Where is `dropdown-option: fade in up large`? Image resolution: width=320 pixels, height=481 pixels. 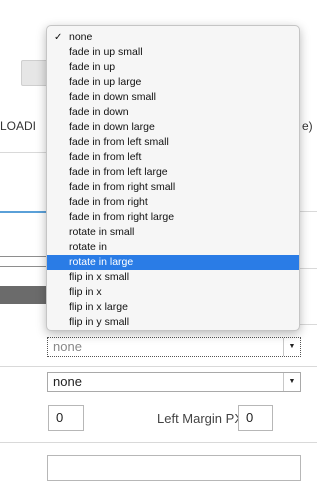 dropdown-option: fade in up large is located at coordinates (173, 82).